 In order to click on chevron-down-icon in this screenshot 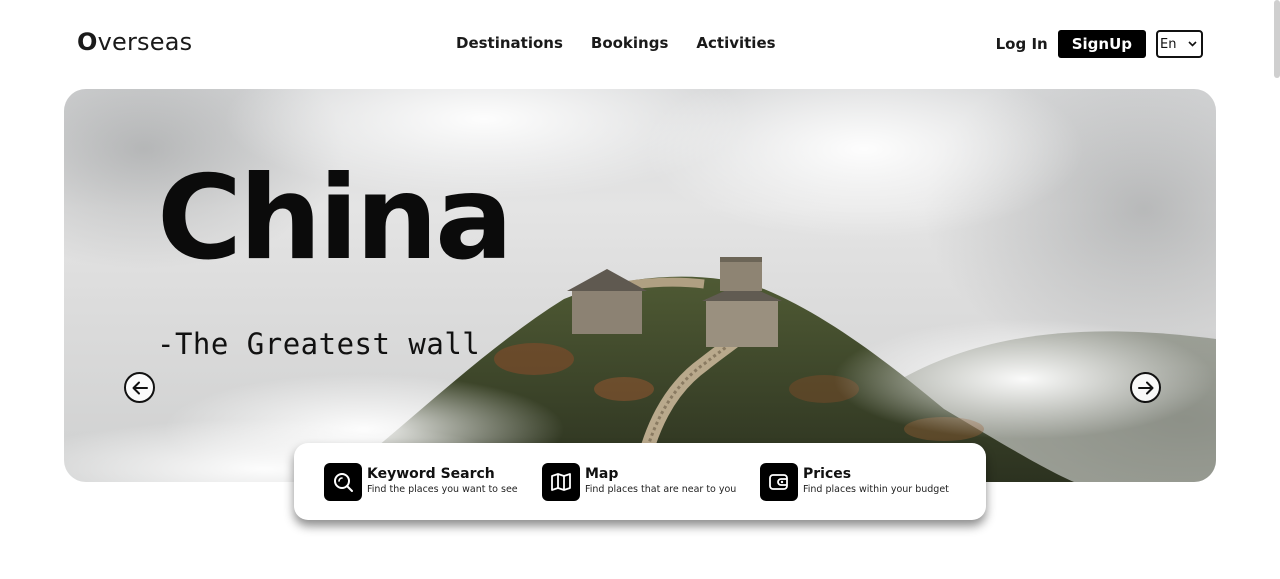, I will do `click(1192, 44)`.